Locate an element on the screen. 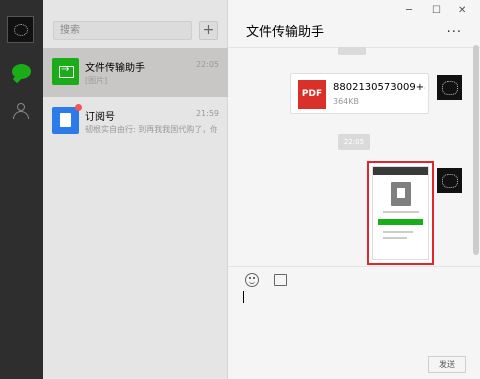  scrollbar-thumb is located at coordinates (476, 150).